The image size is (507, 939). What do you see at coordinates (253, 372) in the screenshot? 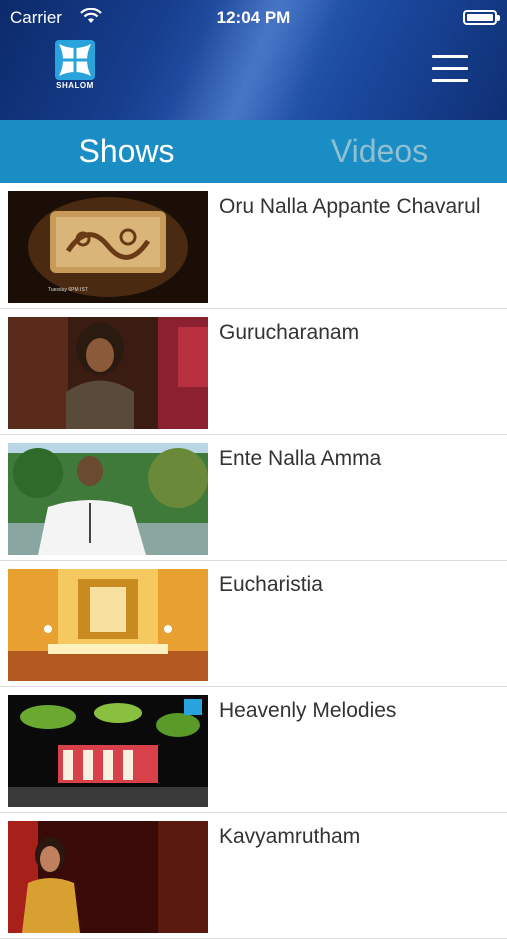
I see `list-item: Gurucharanam` at bounding box center [253, 372].